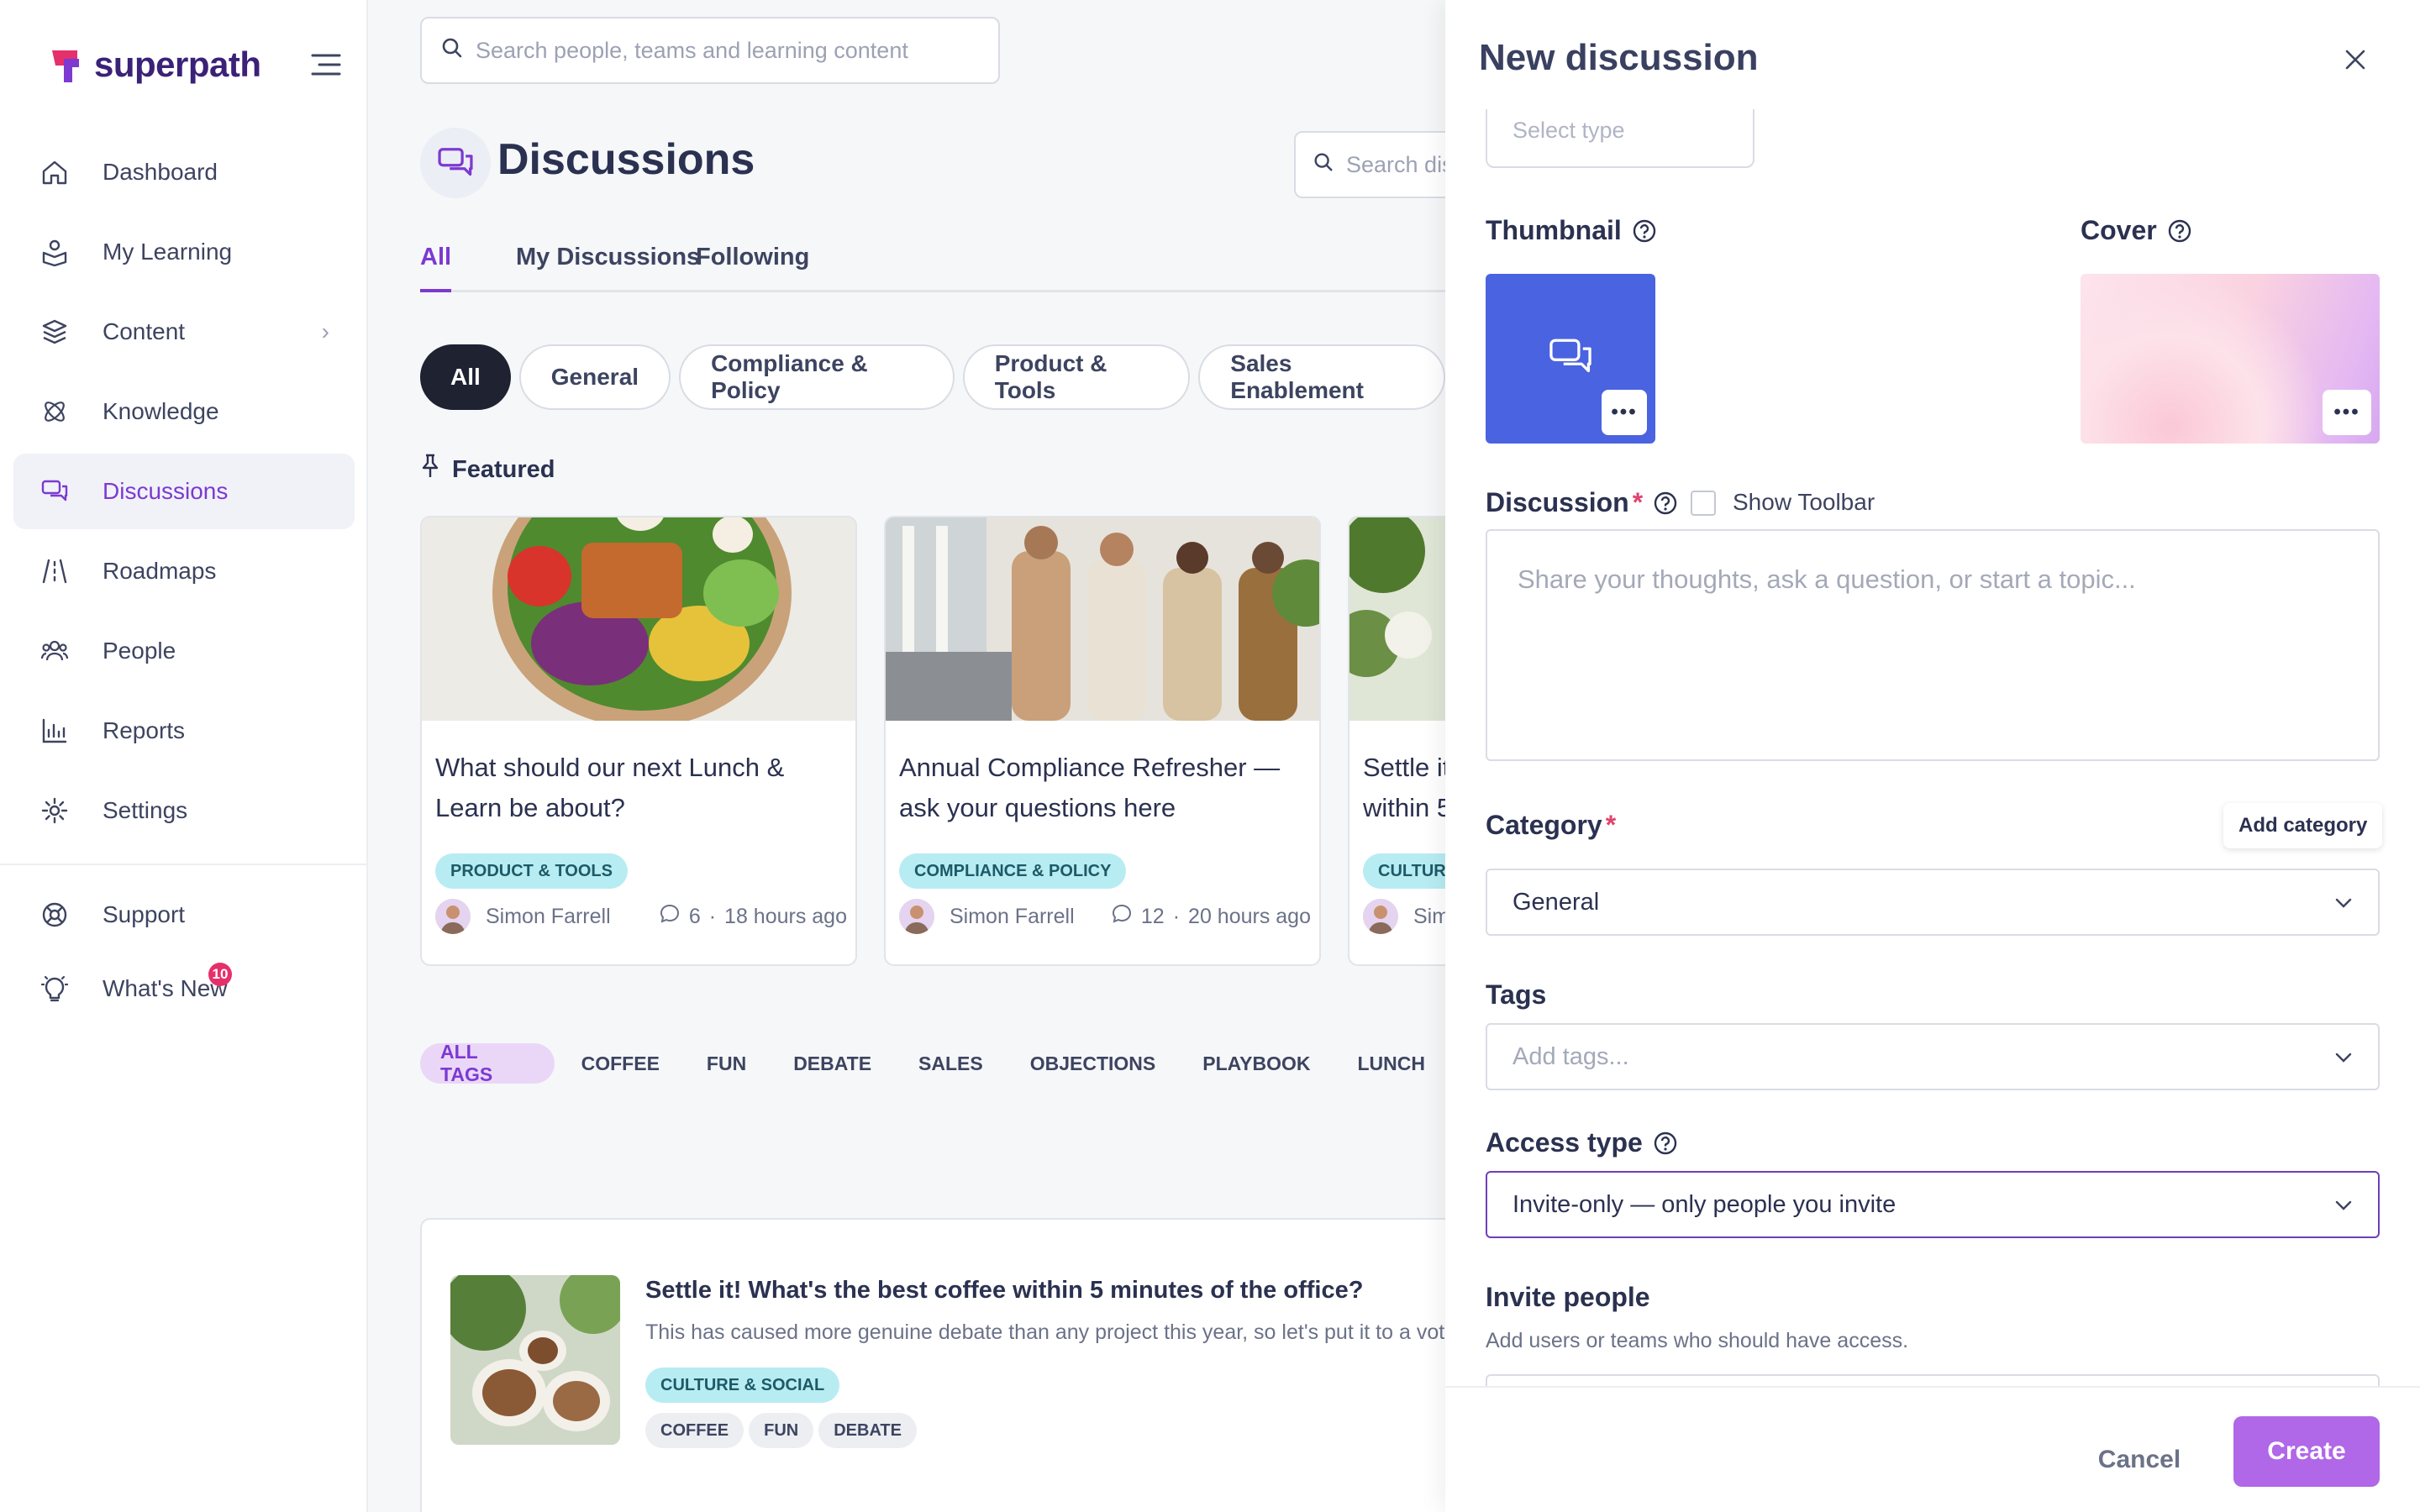 This screenshot has height=1512, width=2420. What do you see at coordinates (161, 172) in the screenshot?
I see `sidebar-item-label: Dashboard` at bounding box center [161, 172].